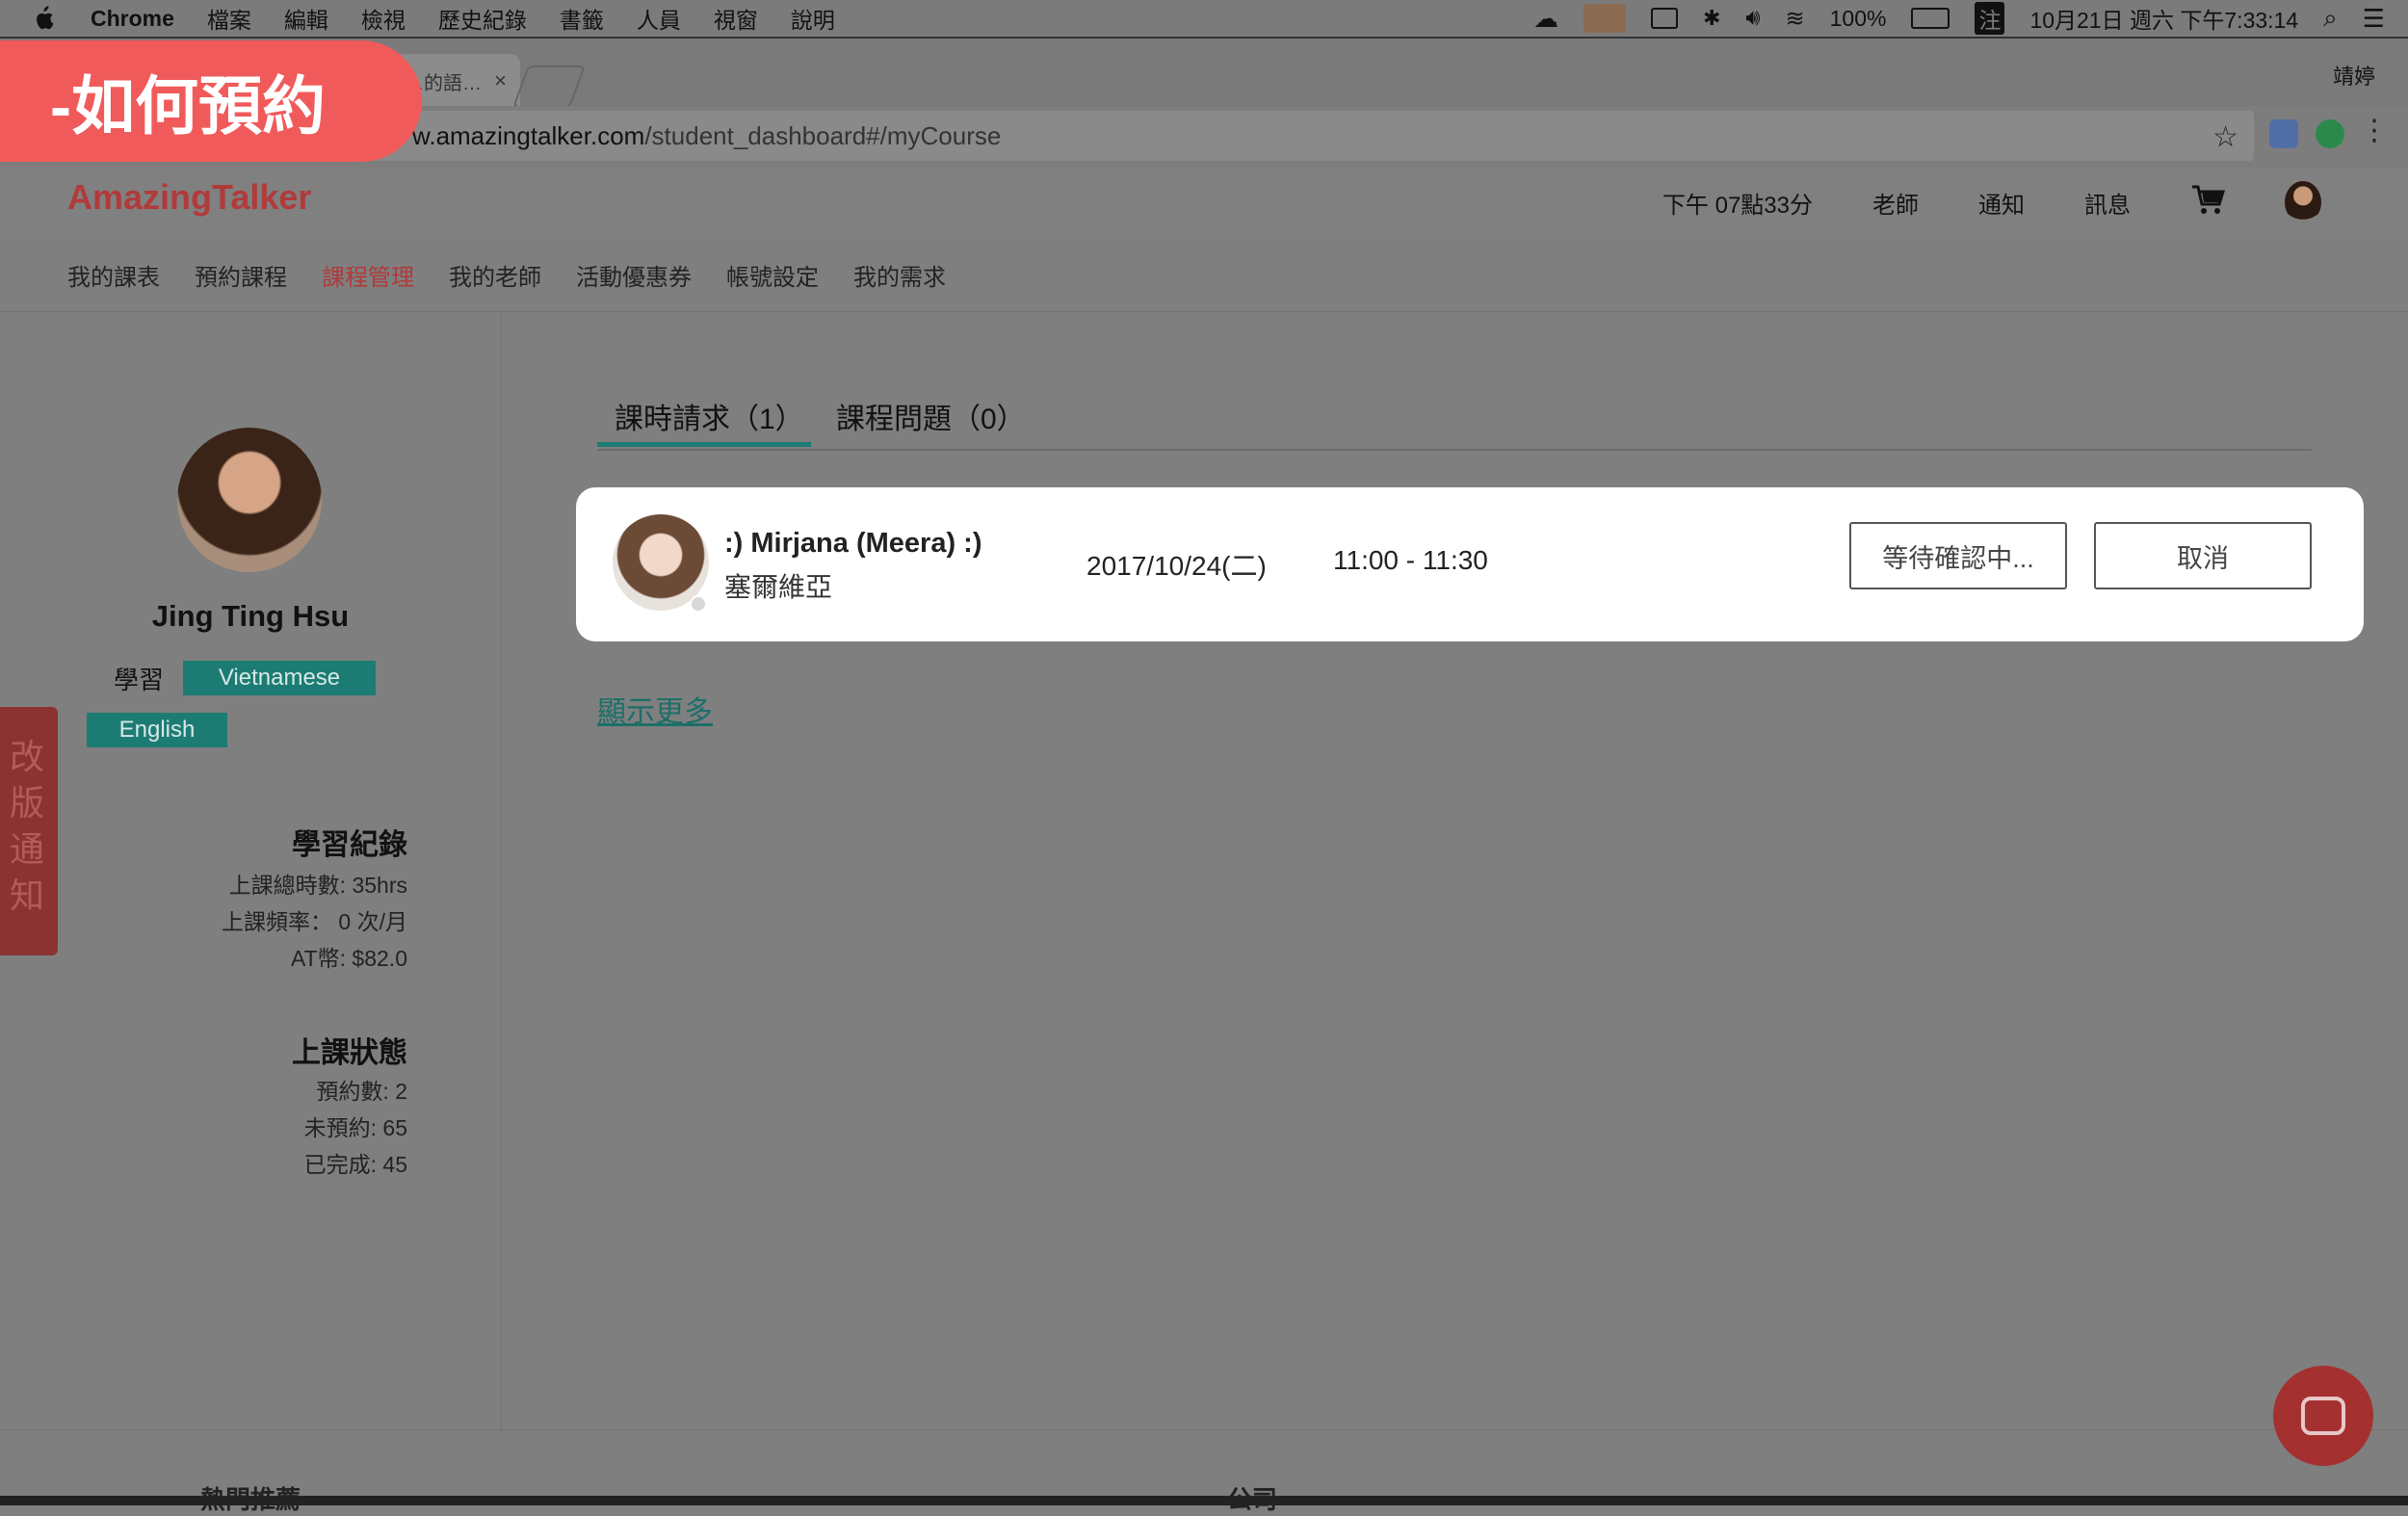 This screenshot has height=1516, width=2408. I want to click on menu-window: 視窗, so click(736, 18).